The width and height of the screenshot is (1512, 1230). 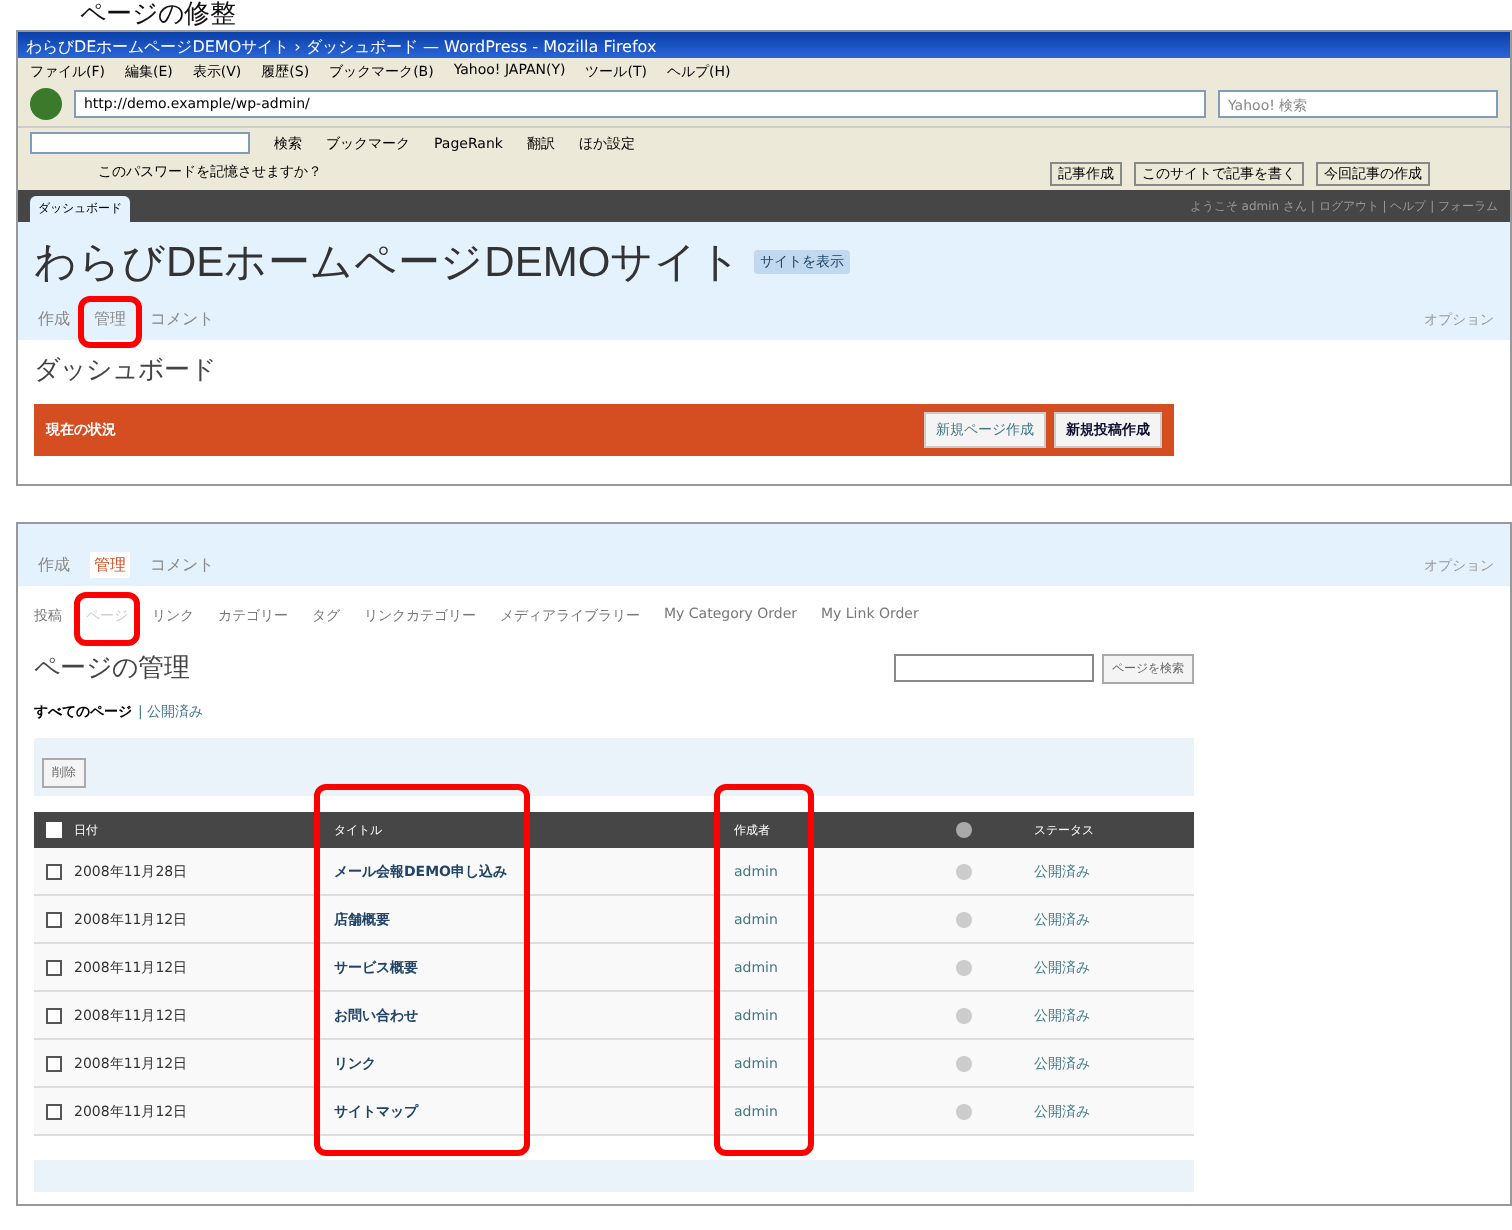 What do you see at coordinates (388, 264) in the screenshot?
I see `blog-title: わらびDEホームページDEMOサイト` at bounding box center [388, 264].